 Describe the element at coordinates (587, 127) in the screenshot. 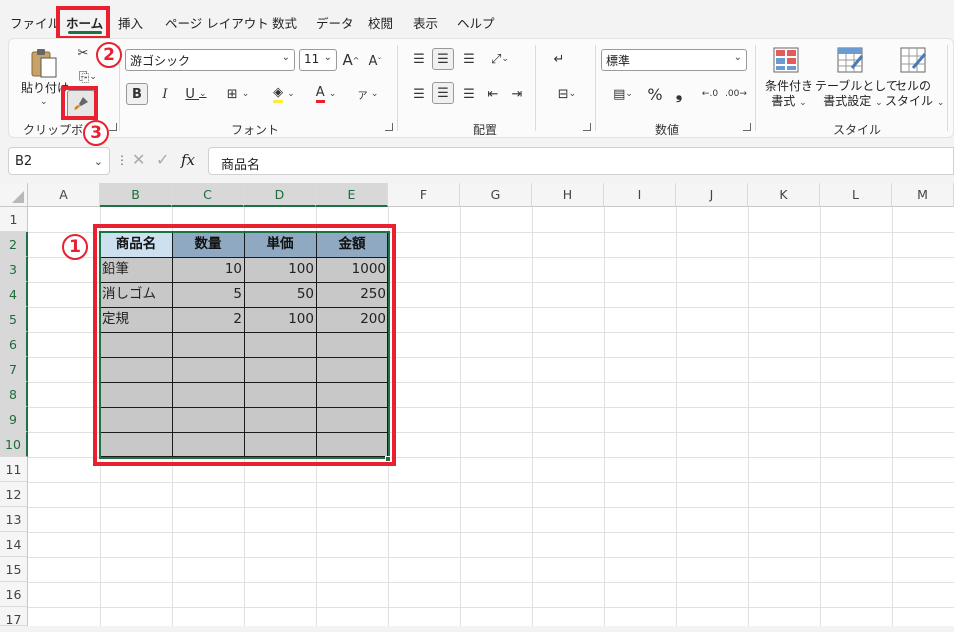

I see `alignment-launcher-icon` at that location.